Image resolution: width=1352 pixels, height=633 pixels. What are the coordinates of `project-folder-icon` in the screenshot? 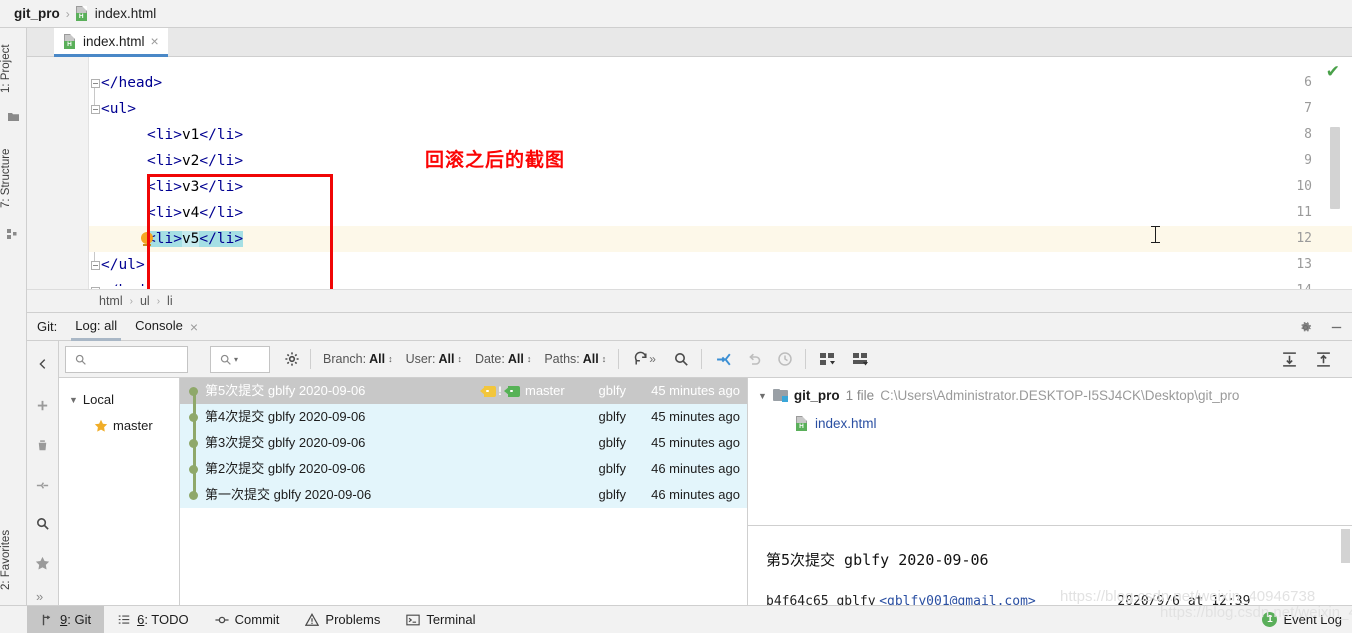 It's located at (13, 116).